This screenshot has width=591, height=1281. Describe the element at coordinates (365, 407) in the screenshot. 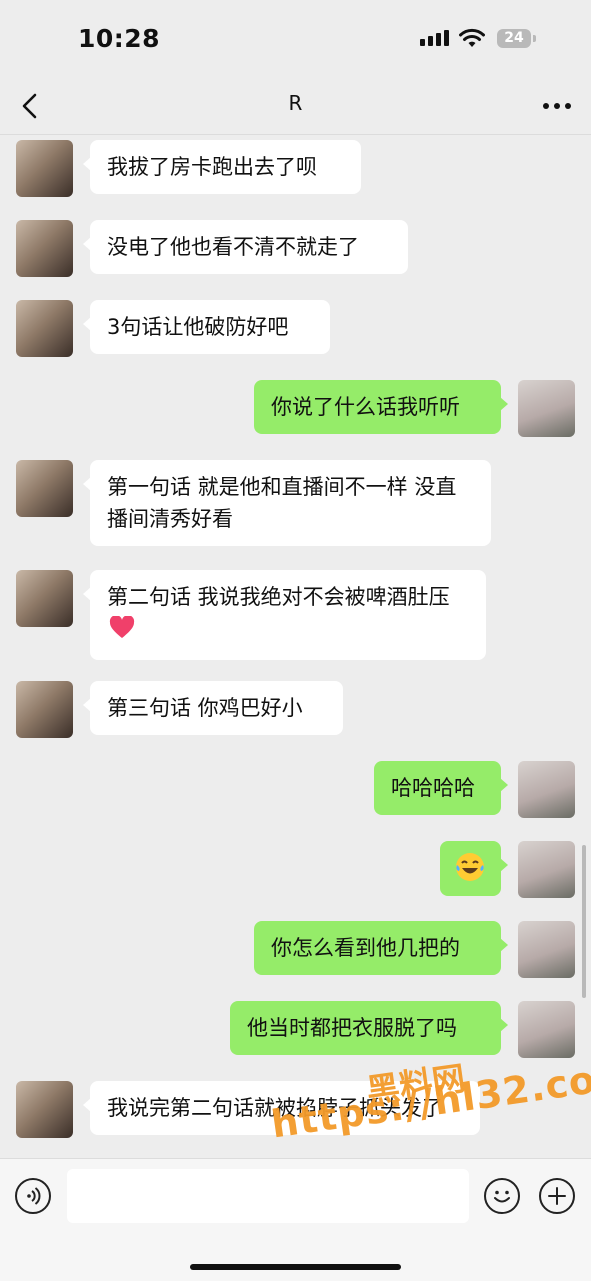

I see `message-text: 你说了什么话我听听` at that location.